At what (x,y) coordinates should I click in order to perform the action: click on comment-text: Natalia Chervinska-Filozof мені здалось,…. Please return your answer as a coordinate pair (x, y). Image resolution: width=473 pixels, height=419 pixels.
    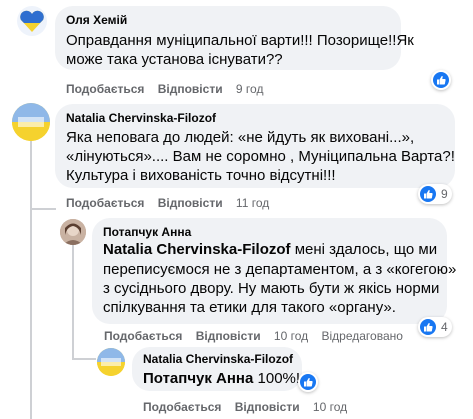
    Looking at the image, I should click on (270, 249).